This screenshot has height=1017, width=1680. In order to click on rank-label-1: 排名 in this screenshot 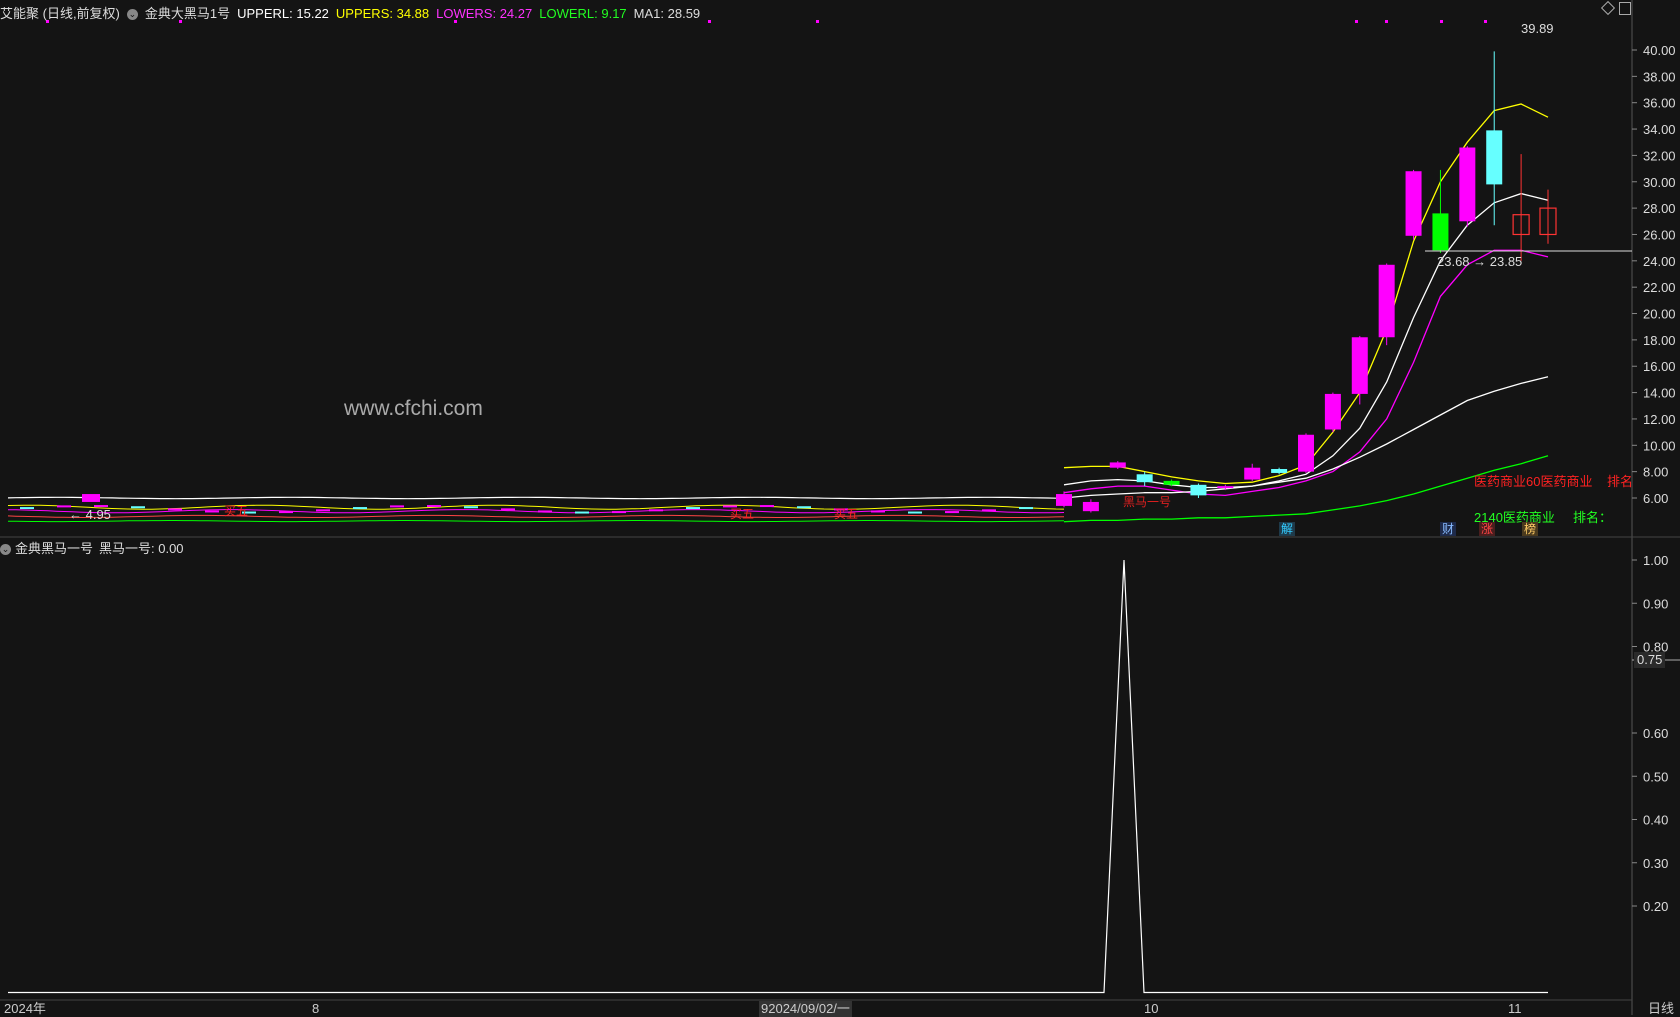, I will do `click(1620, 481)`.